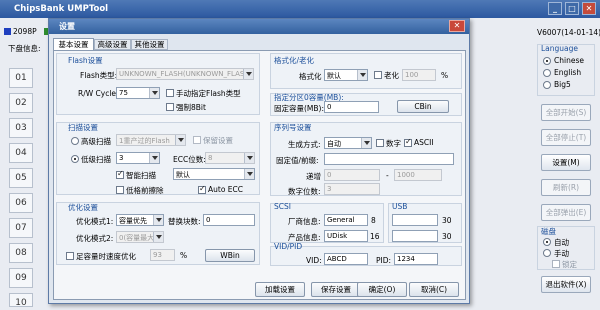 The width and height of the screenshot is (600, 310). I want to click on language-group: Language Chinese English Big5, so click(566, 70).